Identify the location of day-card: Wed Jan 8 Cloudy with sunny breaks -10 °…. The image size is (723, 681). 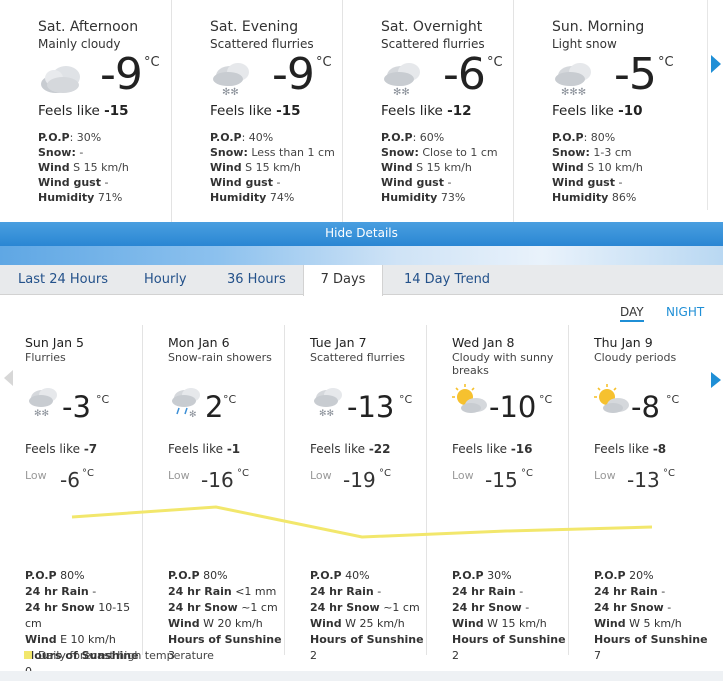
(497, 493).